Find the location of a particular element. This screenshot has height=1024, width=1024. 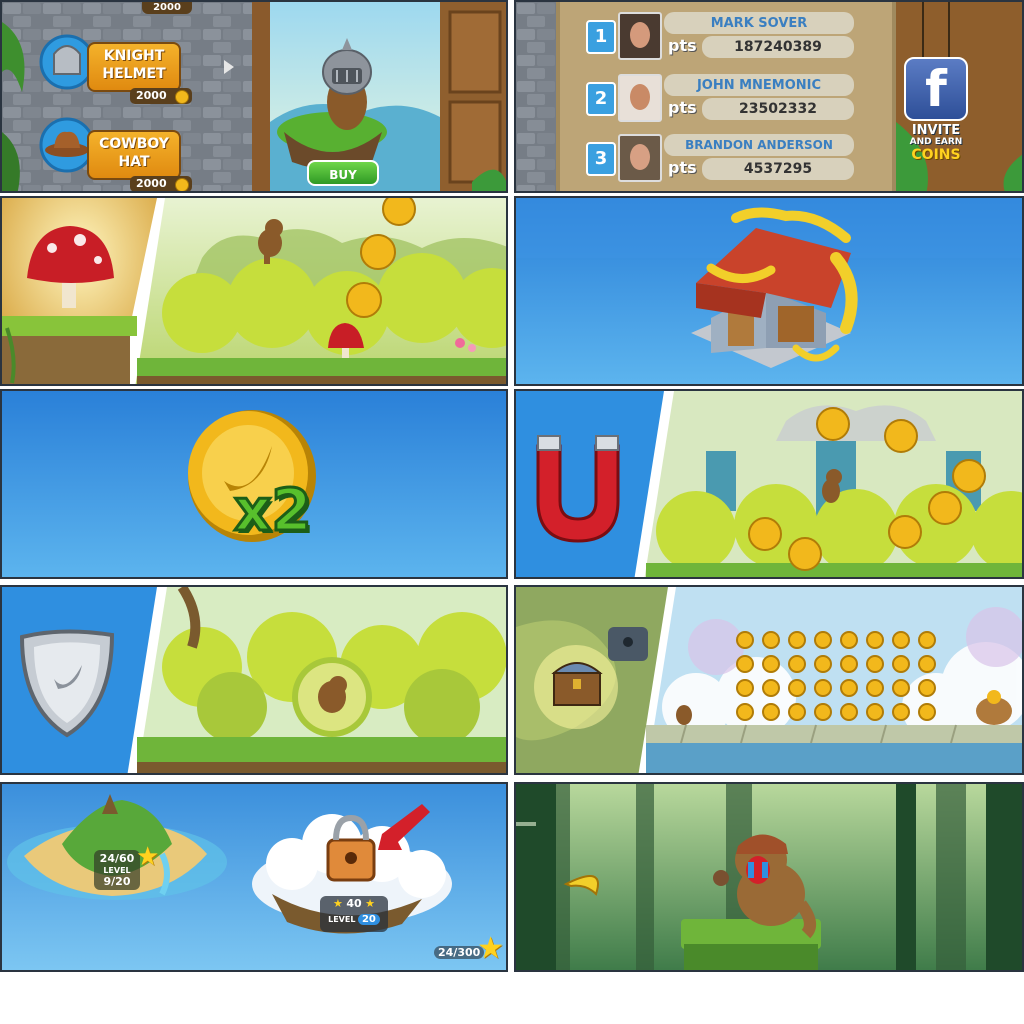

score-plate: 4537295 is located at coordinates (778, 169).